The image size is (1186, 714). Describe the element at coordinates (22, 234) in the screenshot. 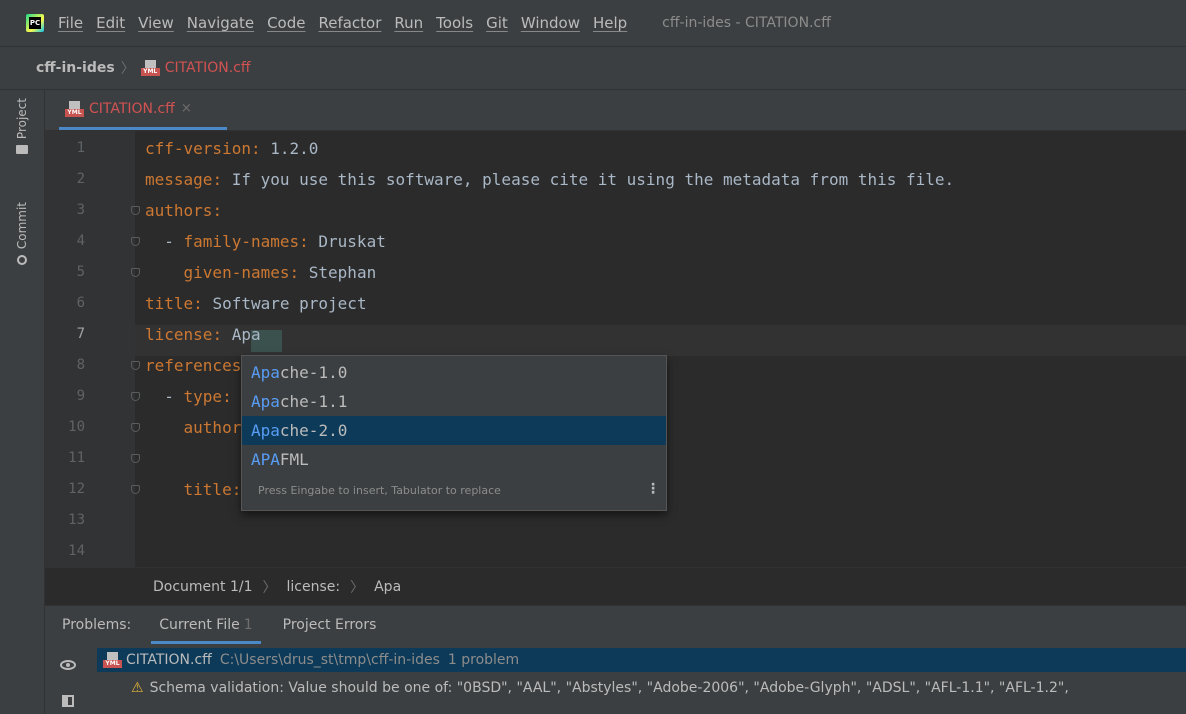

I see `commit-tool-tab: Commit` at that location.